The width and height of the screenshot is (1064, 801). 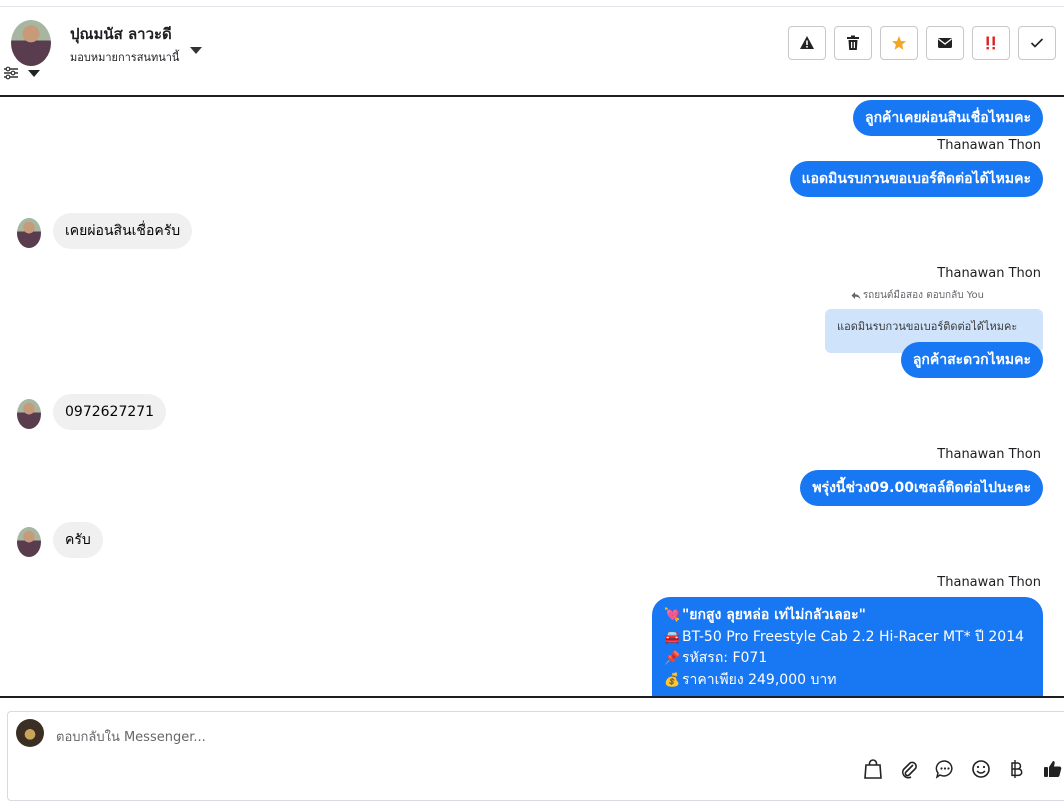 I want to click on saved-replies-button, so click(x=945, y=769).